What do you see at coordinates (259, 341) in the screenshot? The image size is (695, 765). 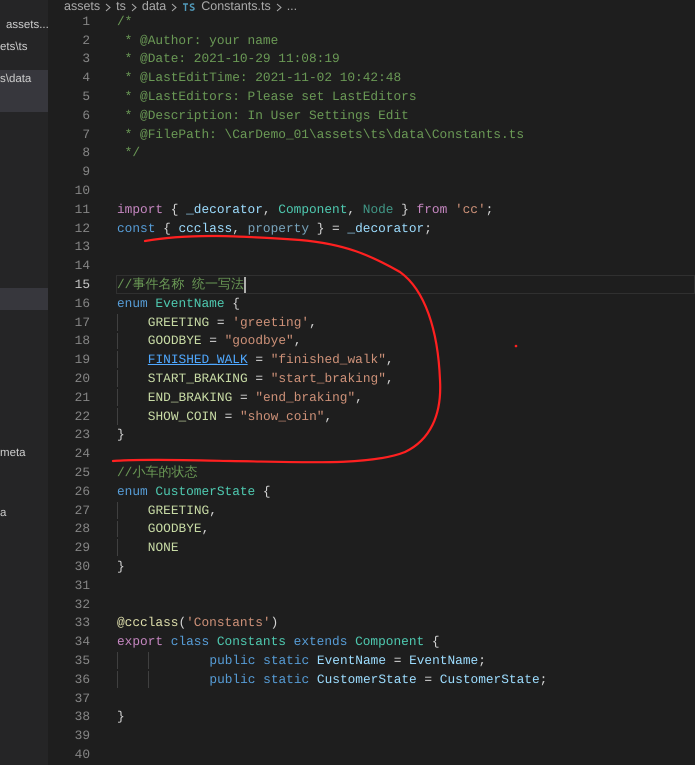 I see `code-token: "goodbye"` at bounding box center [259, 341].